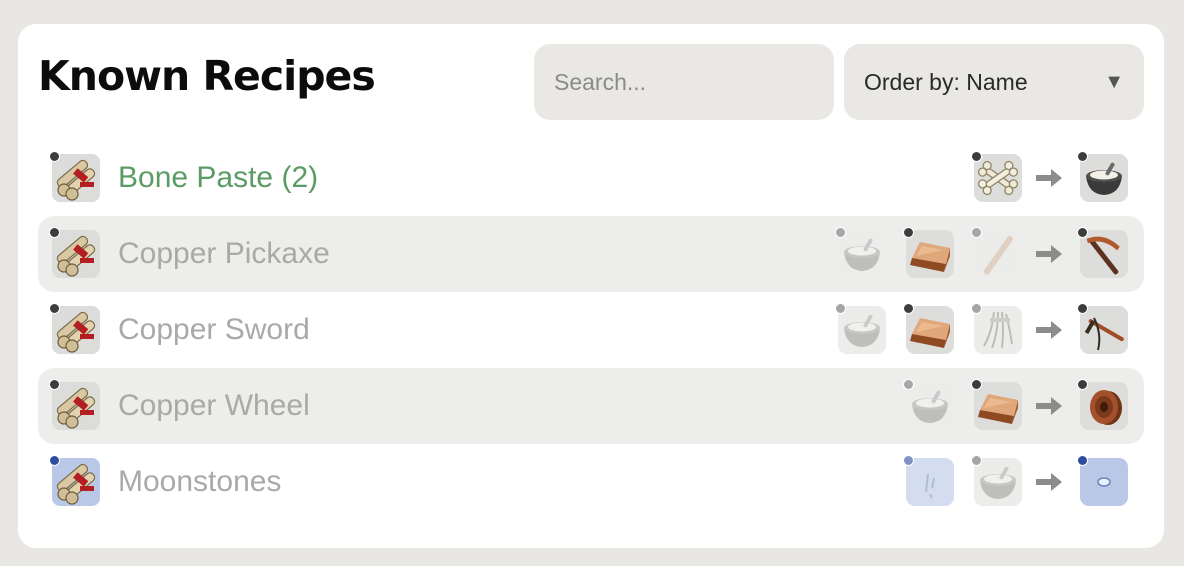  Describe the element at coordinates (684, 82) in the screenshot. I see `search-input` at that location.